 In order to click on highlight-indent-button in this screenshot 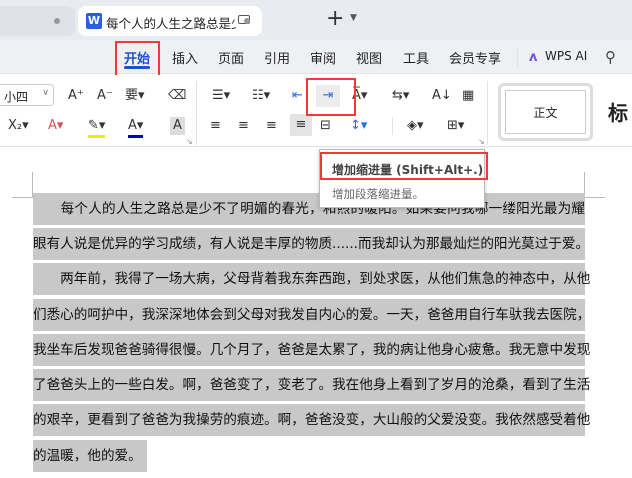, I will do `click(331, 97)`.